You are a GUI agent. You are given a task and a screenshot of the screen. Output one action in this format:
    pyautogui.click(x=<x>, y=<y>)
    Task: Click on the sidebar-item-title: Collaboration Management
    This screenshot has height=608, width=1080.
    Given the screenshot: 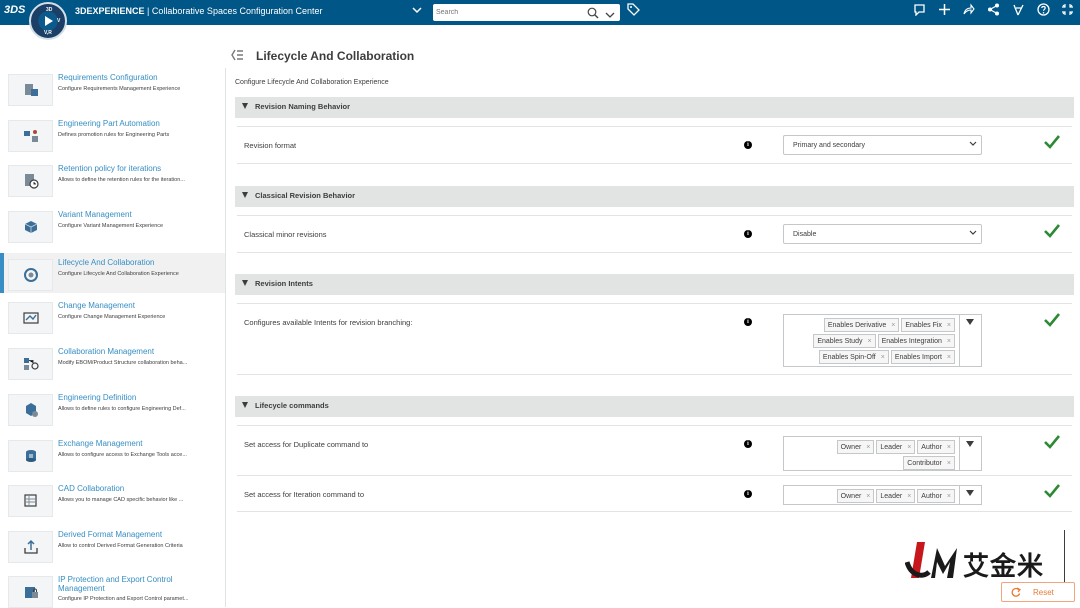 What is the action you would take?
    pyautogui.click(x=106, y=351)
    